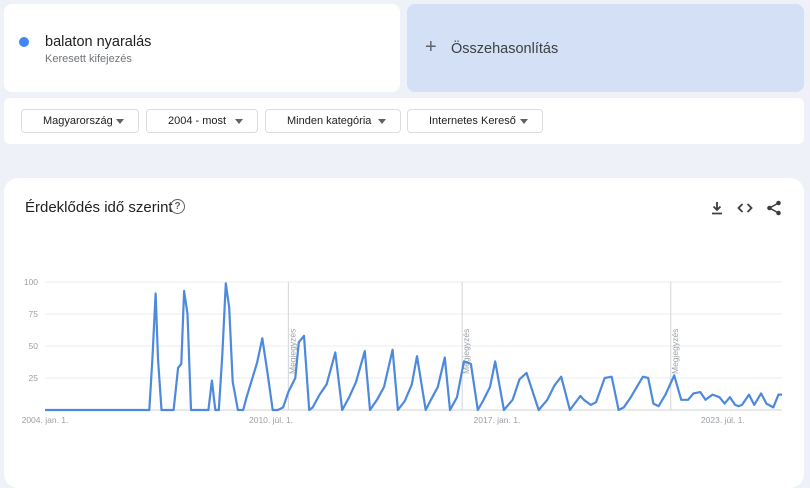 This screenshot has height=488, width=810. What do you see at coordinates (98, 42) in the screenshot?
I see `search-term-name: balaton nyaralás` at bounding box center [98, 42].